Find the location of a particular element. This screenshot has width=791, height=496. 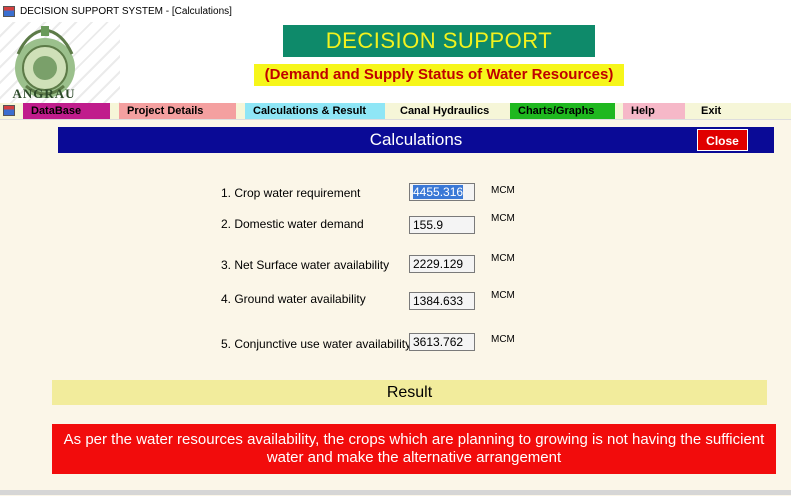

crop-water-requirement-unit: MCM is located at coordinates (503, 190).